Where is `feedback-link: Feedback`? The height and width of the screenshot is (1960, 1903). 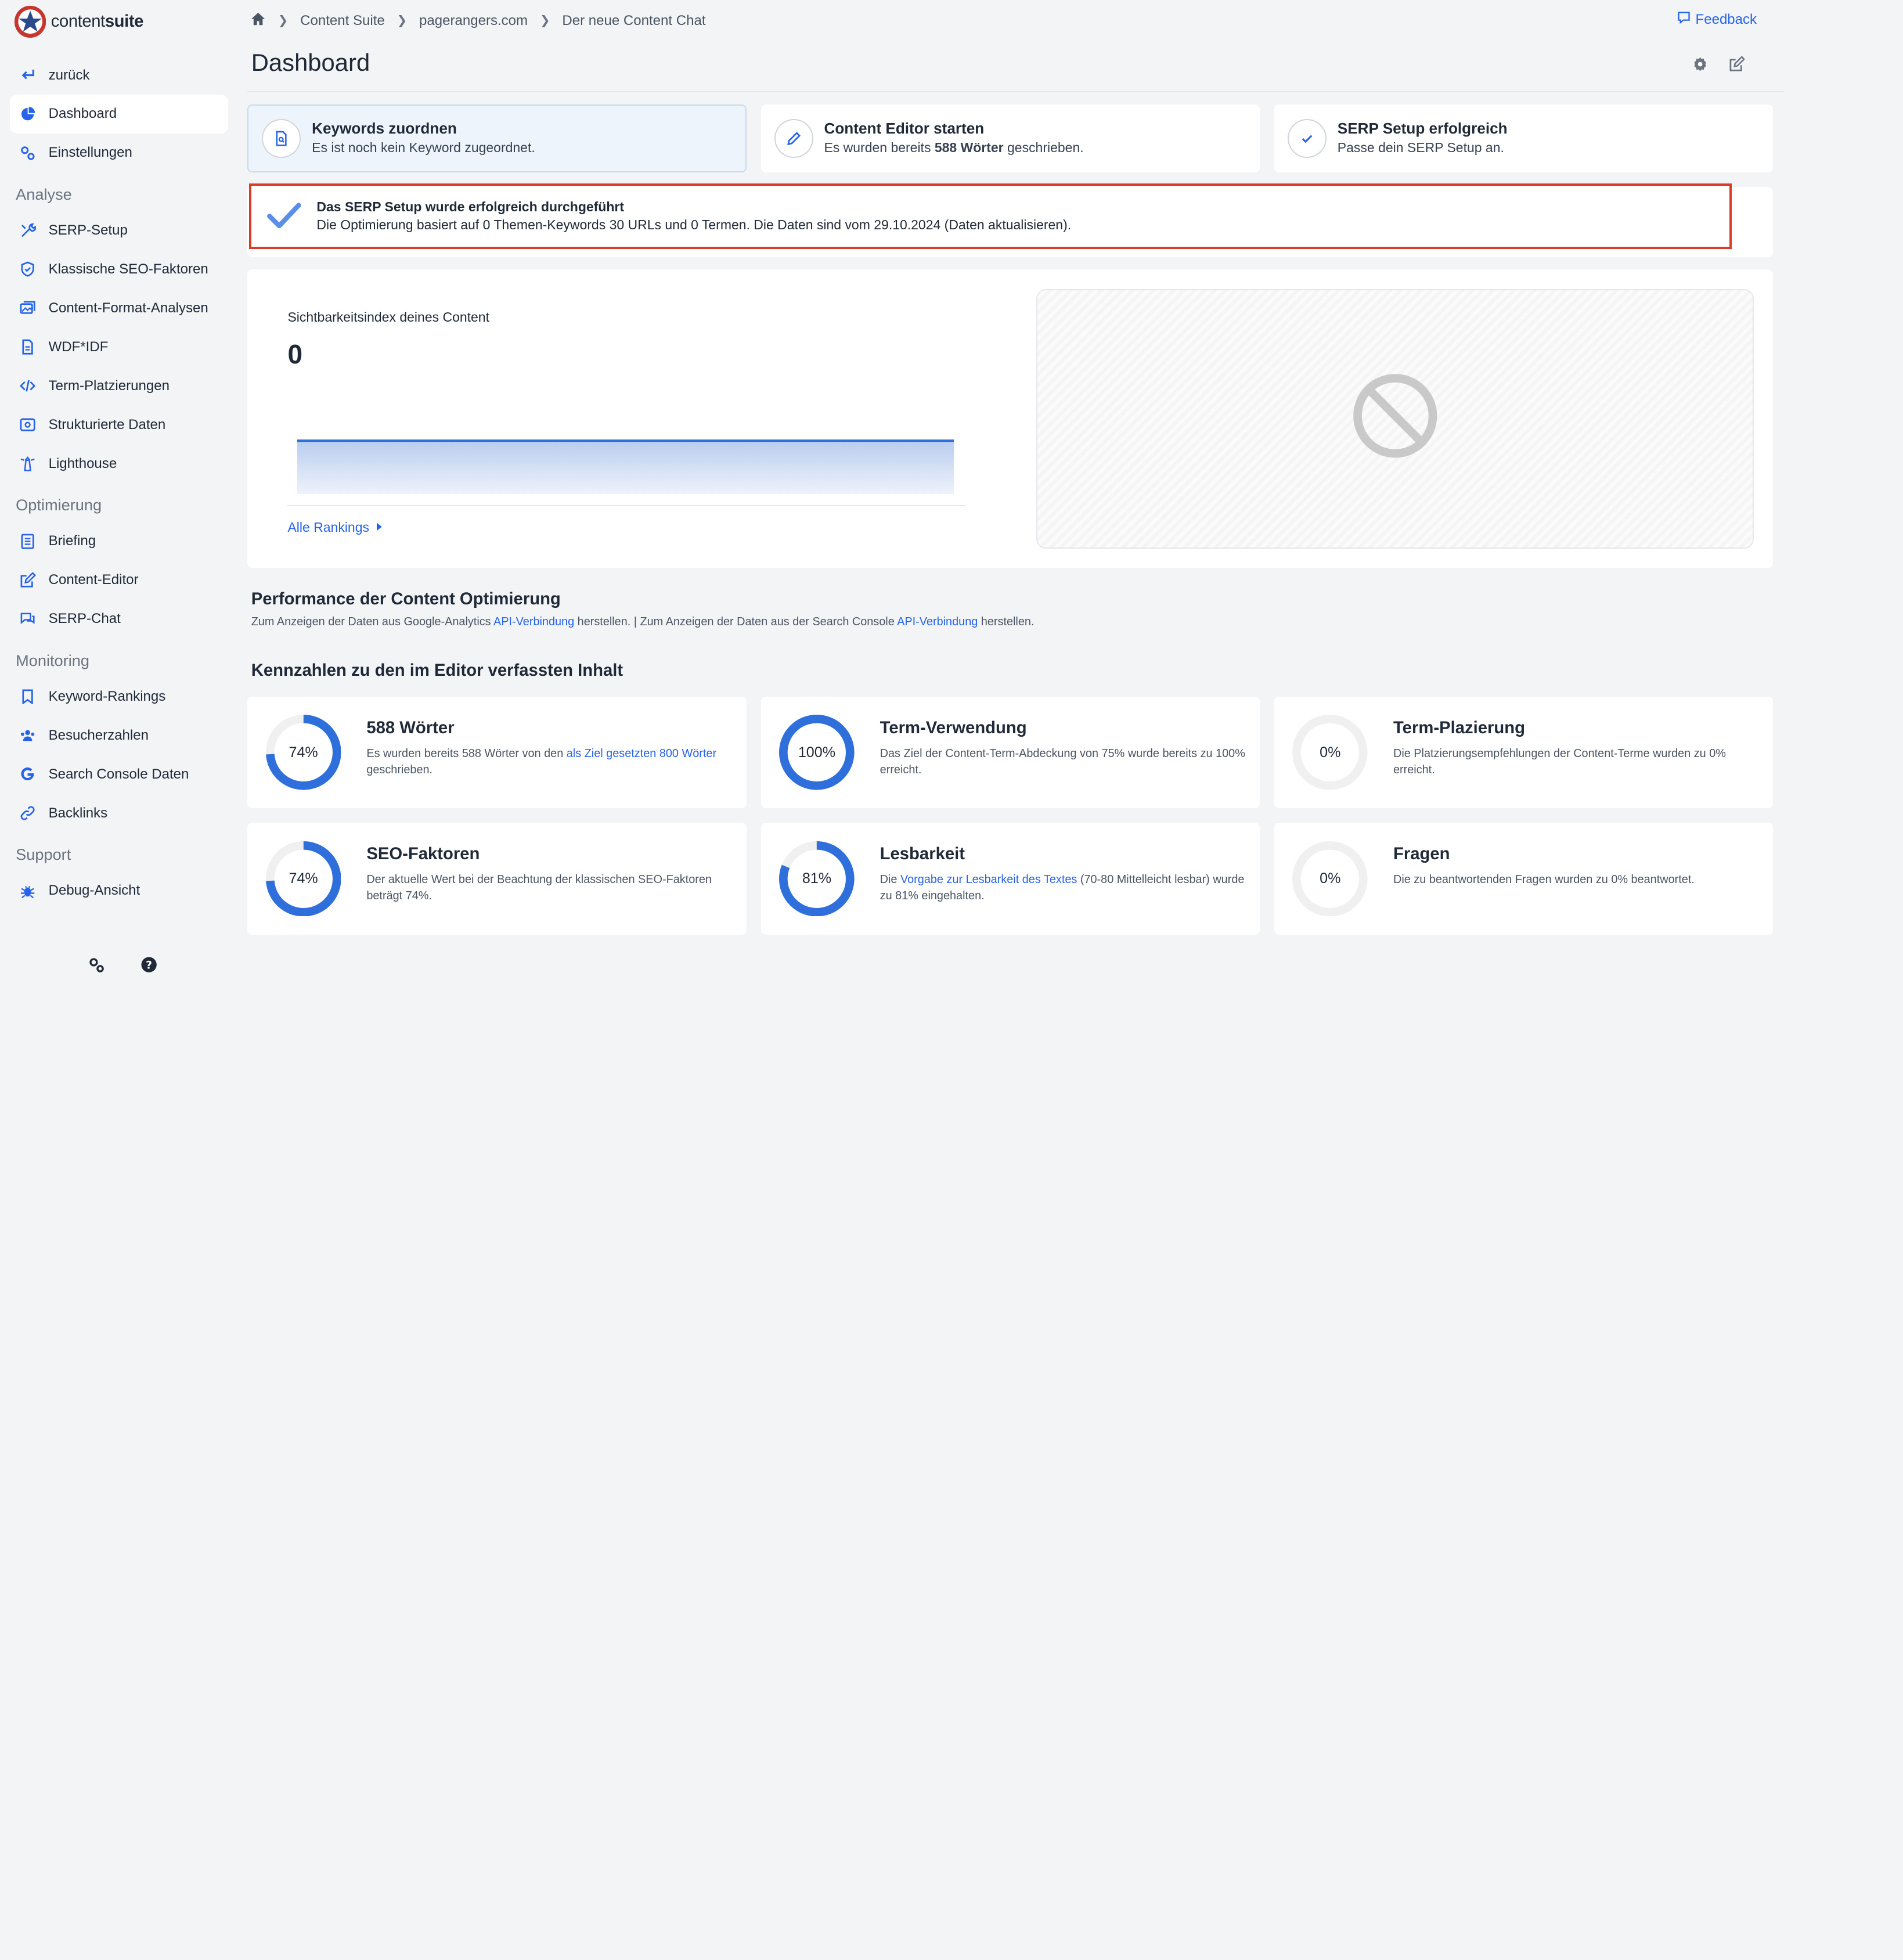 feedback-link: Feedback is located at coordinates (1717, 20).